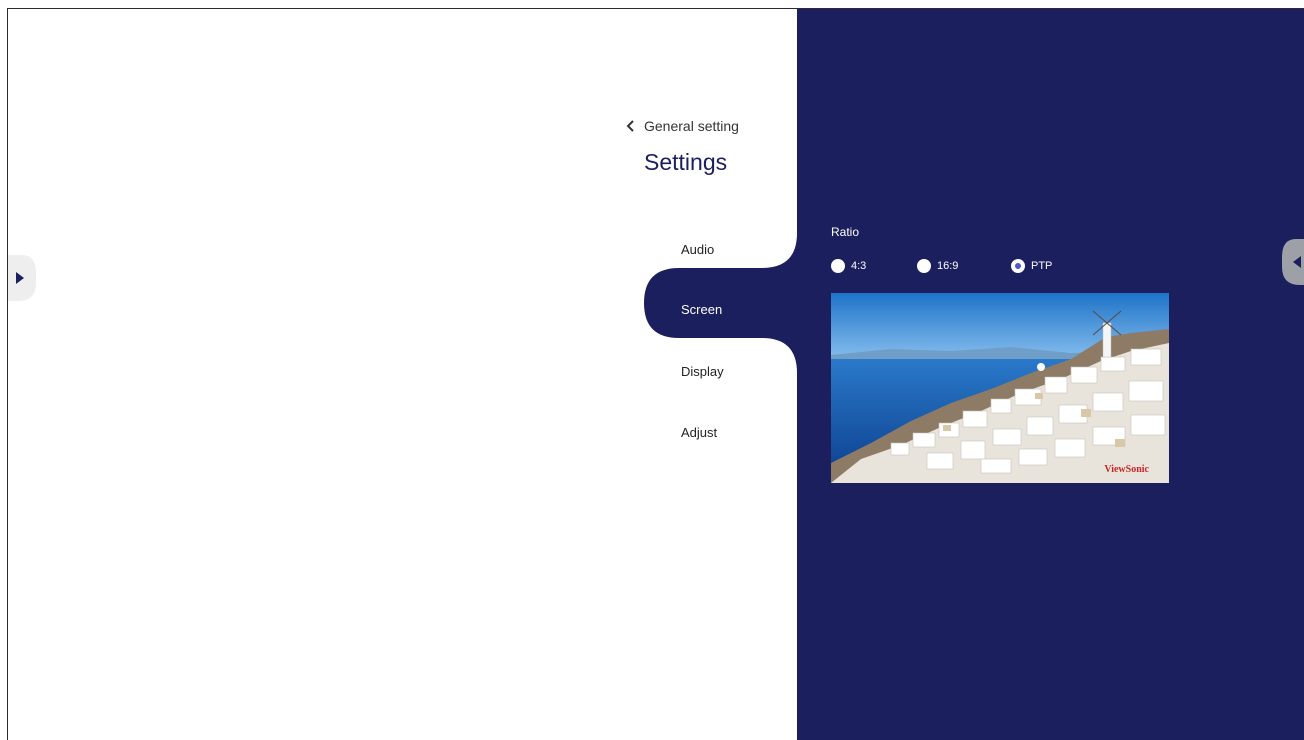 This screenshot has width=1304, height=740. I want to click on screen-preview-image: ViewSonic, so click(1000, 388).